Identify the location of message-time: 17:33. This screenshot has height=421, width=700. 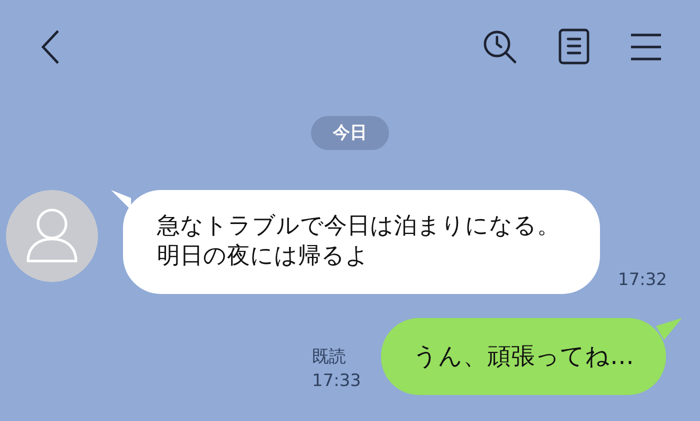
(336, 381).